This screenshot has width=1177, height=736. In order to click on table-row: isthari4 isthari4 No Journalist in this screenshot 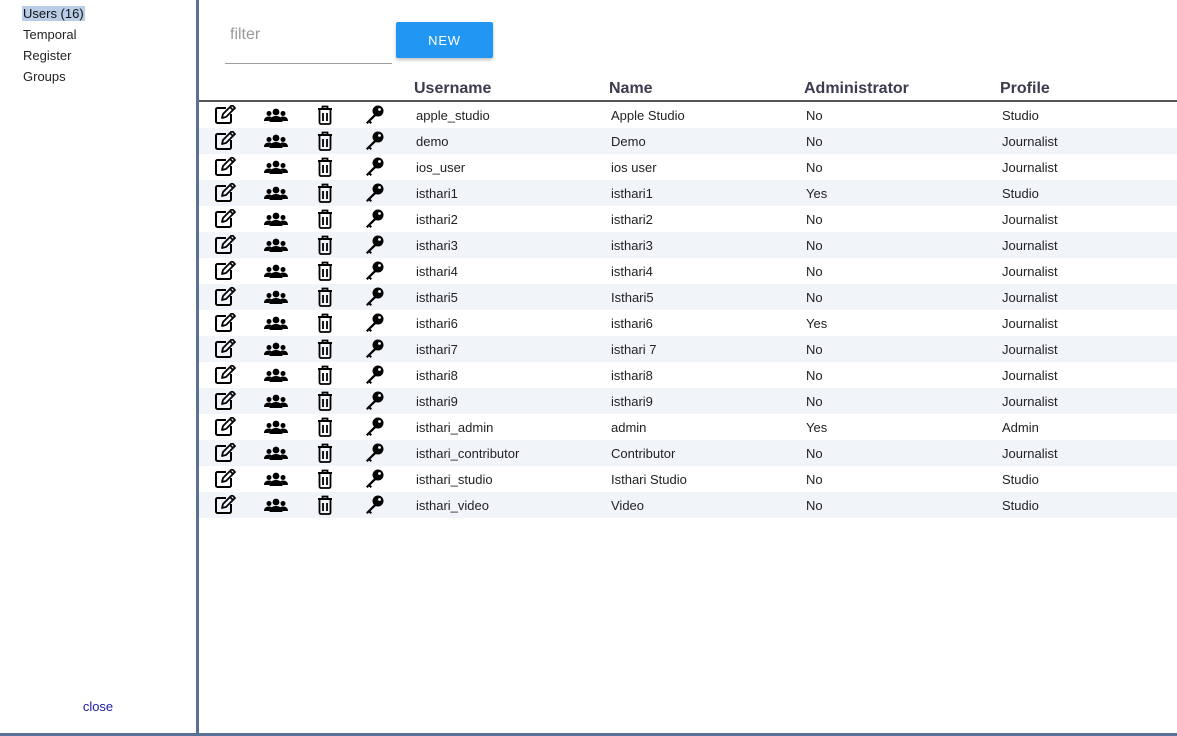, I will do `click(688, 271)`.